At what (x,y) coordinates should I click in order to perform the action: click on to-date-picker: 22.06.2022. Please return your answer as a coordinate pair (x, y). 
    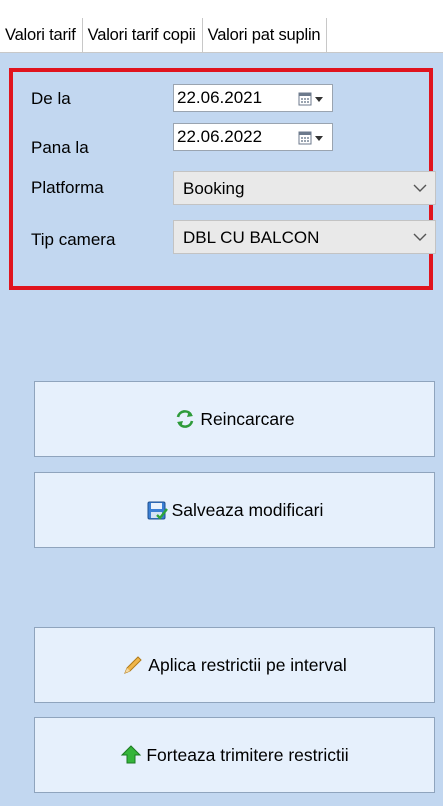
    Looking at the image, I should click on (253, 137).